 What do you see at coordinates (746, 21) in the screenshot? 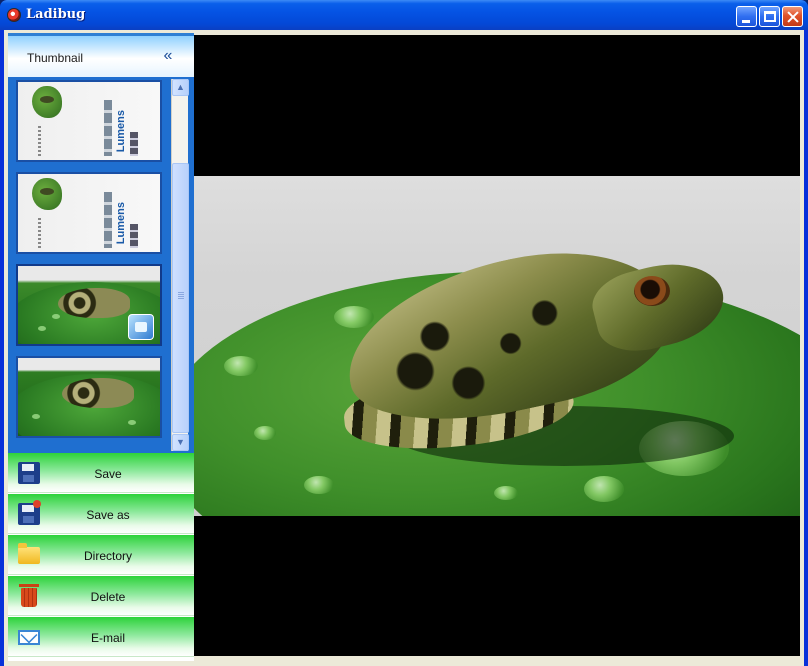
I see `minimize-icon` at bounding box center [746, 21].